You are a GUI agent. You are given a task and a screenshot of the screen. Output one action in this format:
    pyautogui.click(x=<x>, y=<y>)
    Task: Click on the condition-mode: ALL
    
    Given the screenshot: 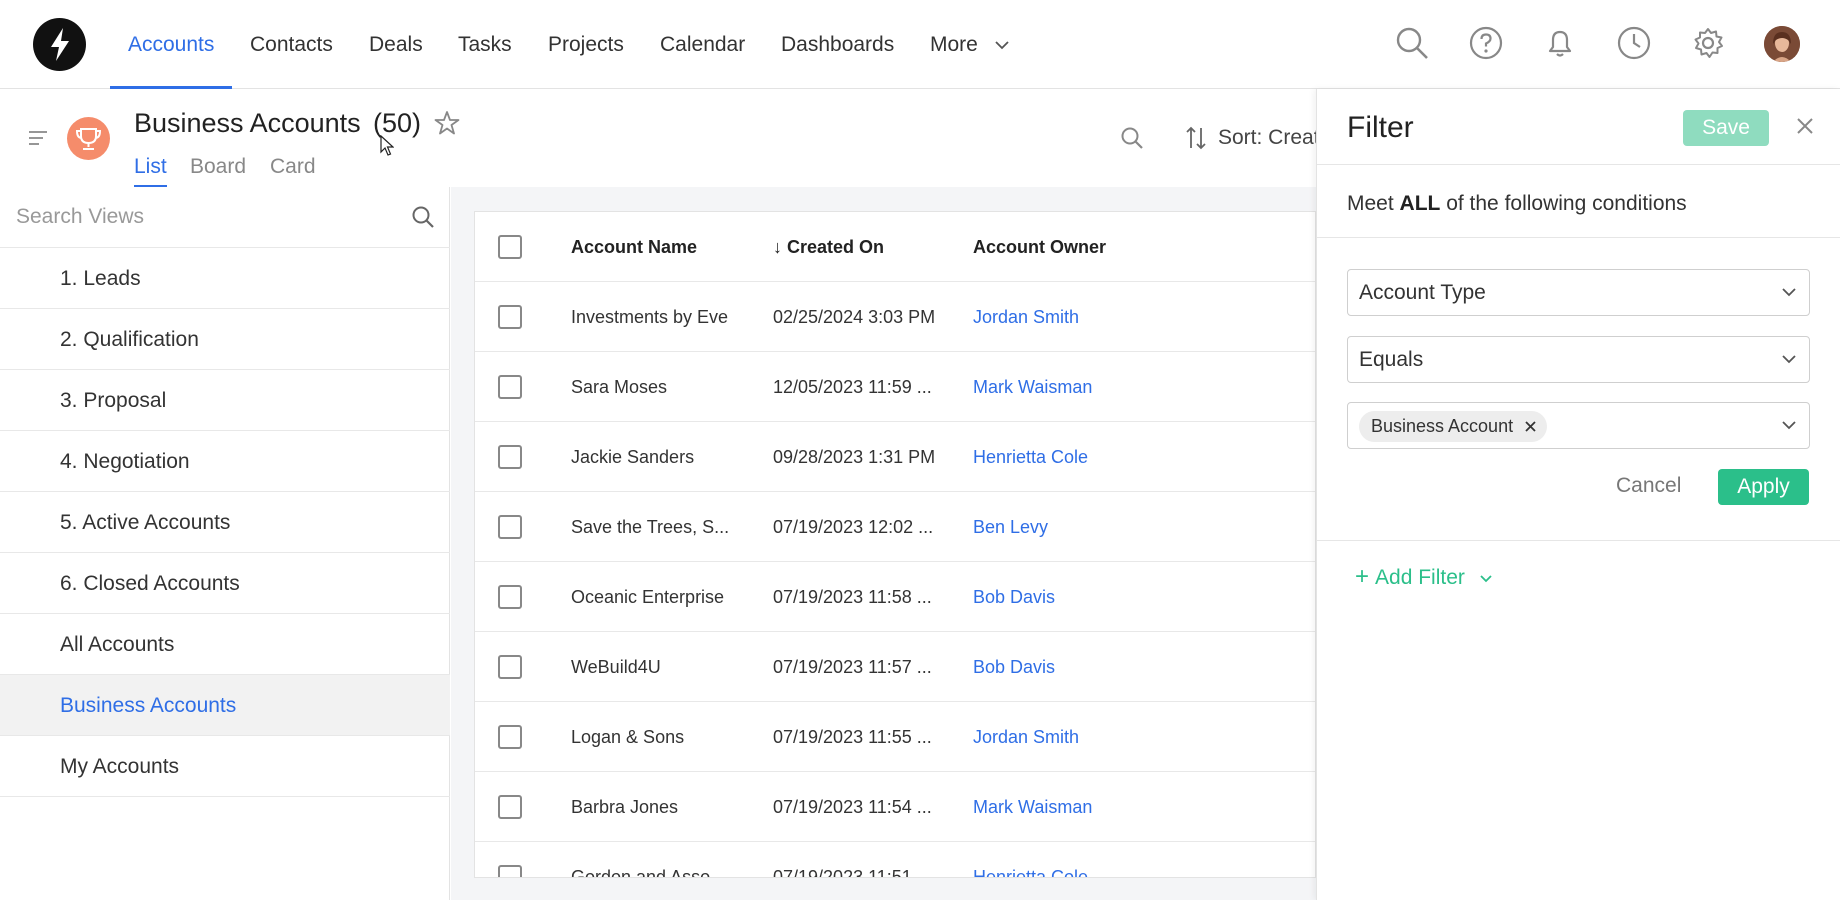 What is the action you would take?
    pyautogui.click(x=1420, y=203)
    